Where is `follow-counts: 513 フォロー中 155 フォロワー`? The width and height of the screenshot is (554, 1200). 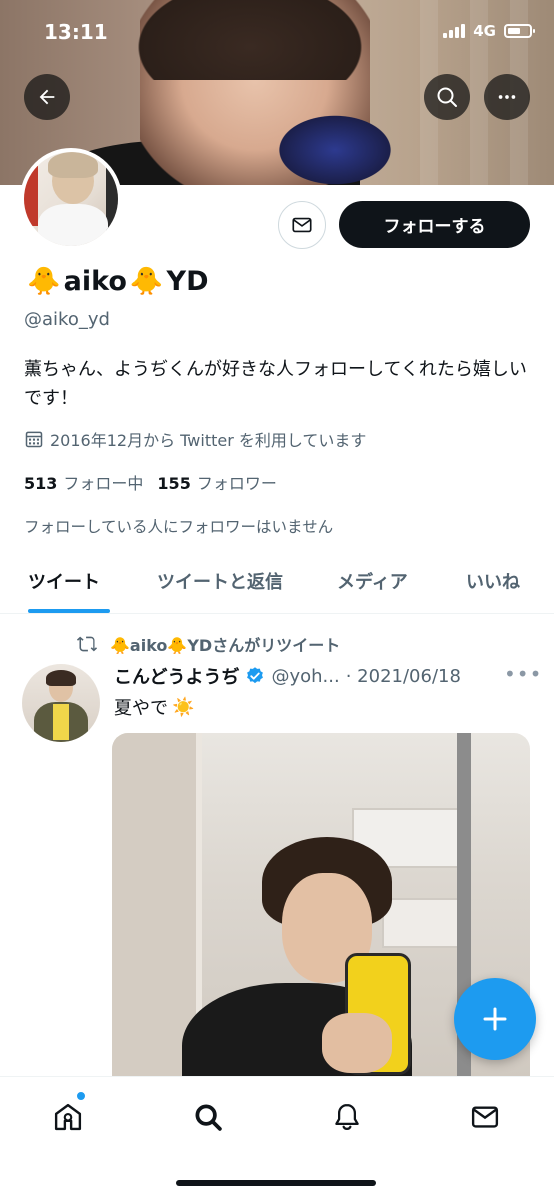 follow-counts: 513 フォロー中 155 フォロワー is located at coordinates (150, 482).